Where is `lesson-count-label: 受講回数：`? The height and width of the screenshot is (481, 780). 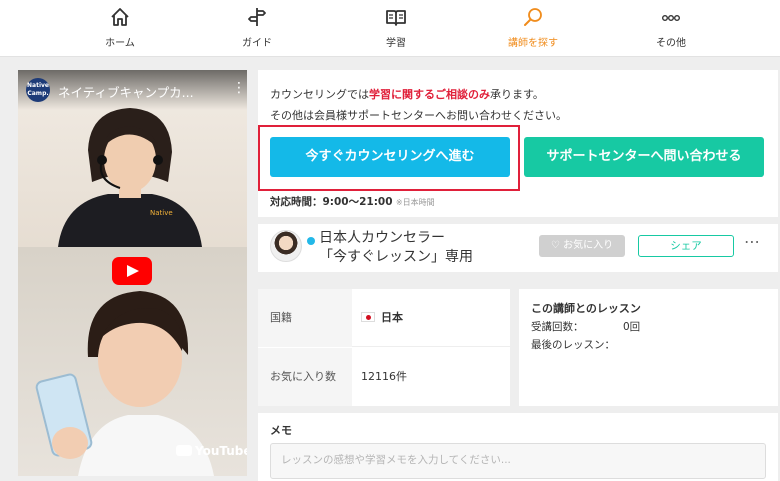
lesson-count-label: 受講回数： is located at coordinates (557, 327).